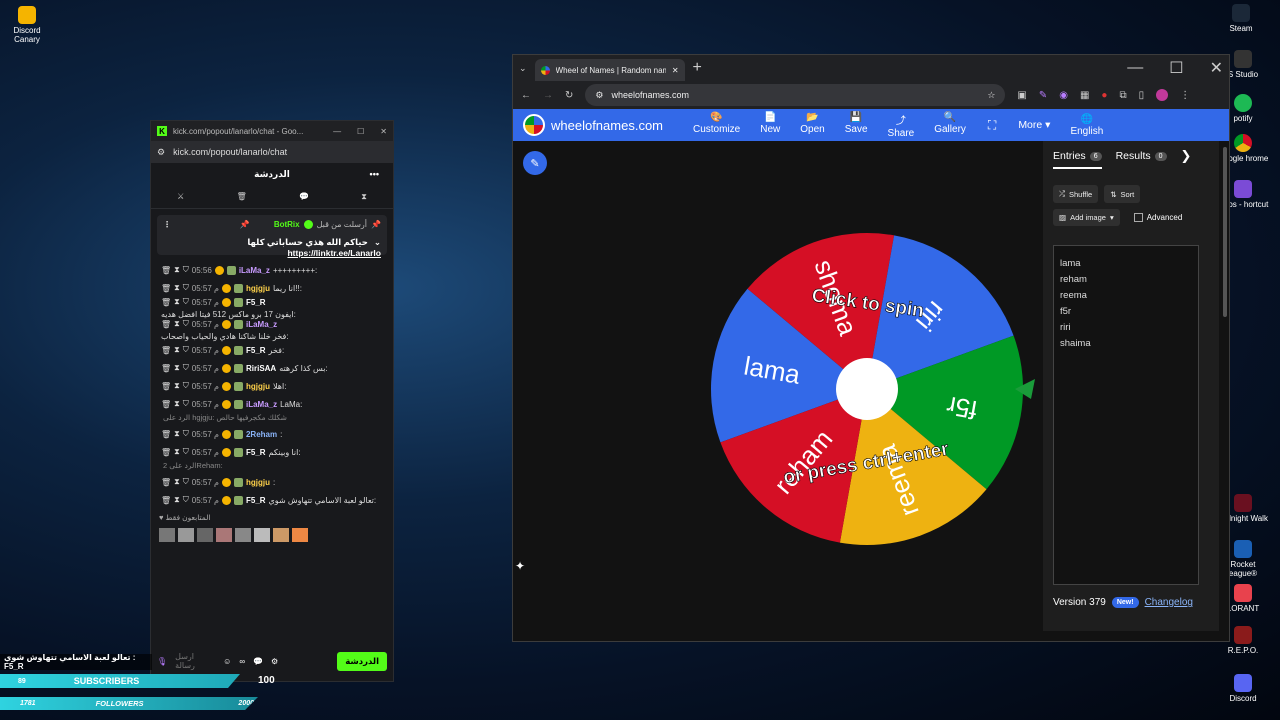  What do you see at coordinates (334, 253) in the screenshot?
I see `pinned-link: https://linktr.ee/Lanarlo` at bounding box center [334, 253].